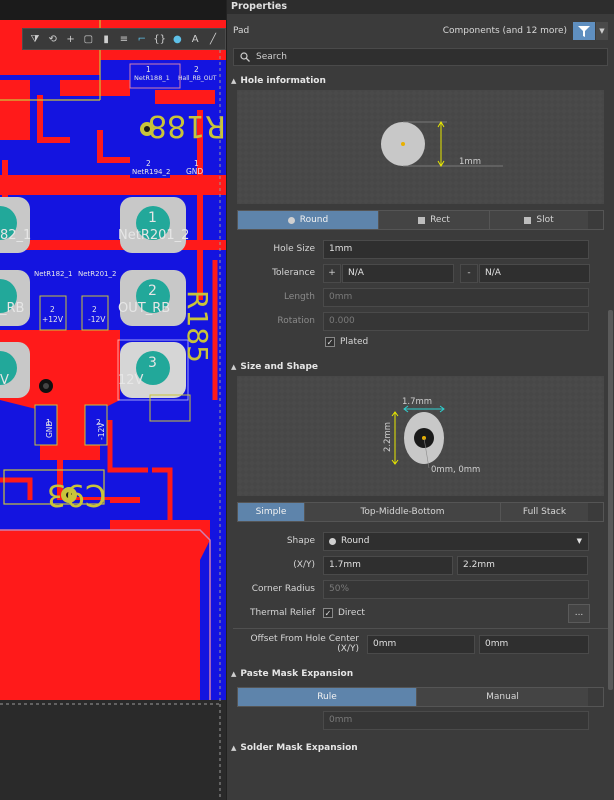 Image resolution: width=614 pixels, height=800 pixels. Describe the element at coordinates (456, 720) in the screenshot. I see `paste-mask-input: 0mm` at that location.